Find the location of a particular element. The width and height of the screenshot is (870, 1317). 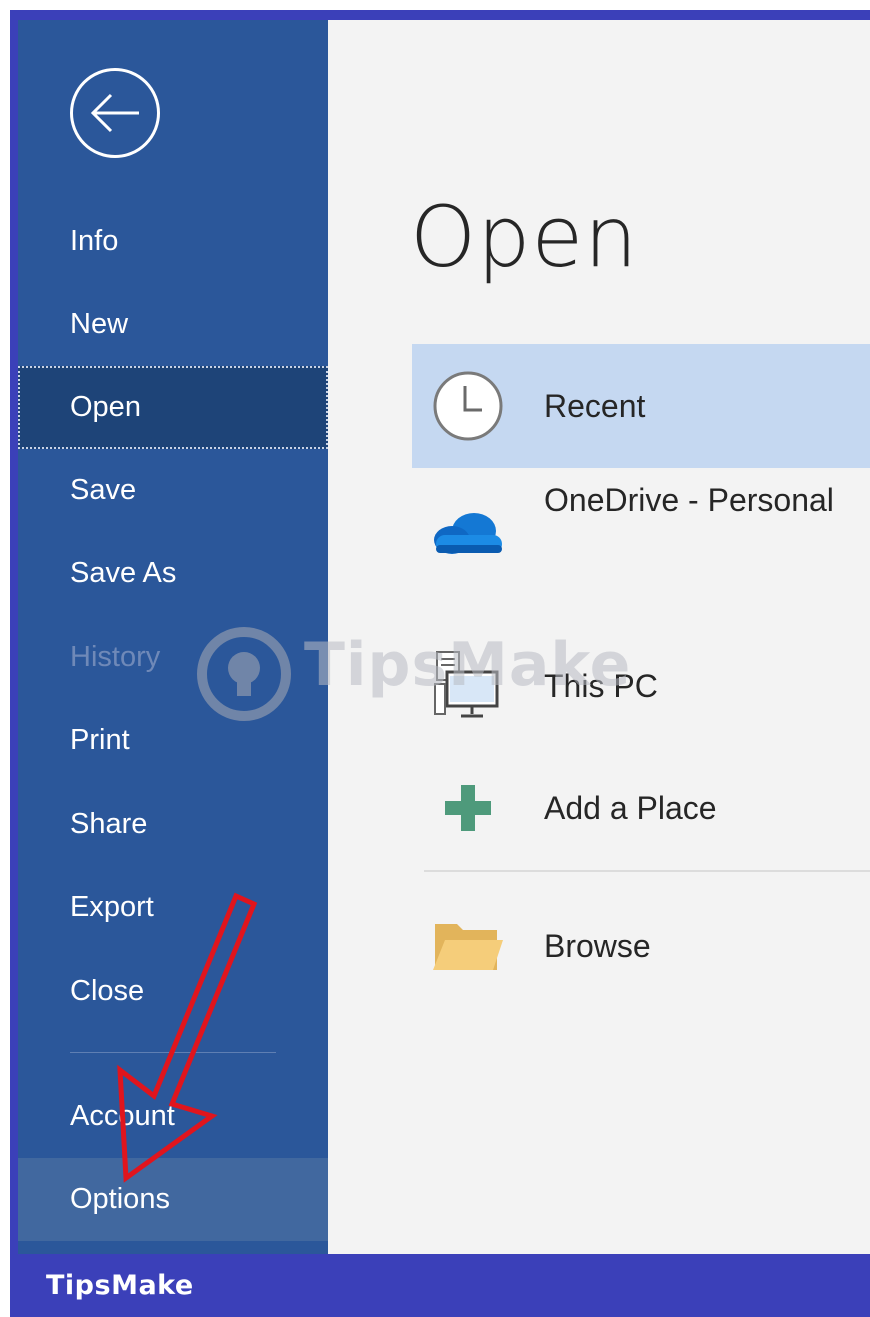

sidebar-item-info: Info is located at coordinates (173, 241).